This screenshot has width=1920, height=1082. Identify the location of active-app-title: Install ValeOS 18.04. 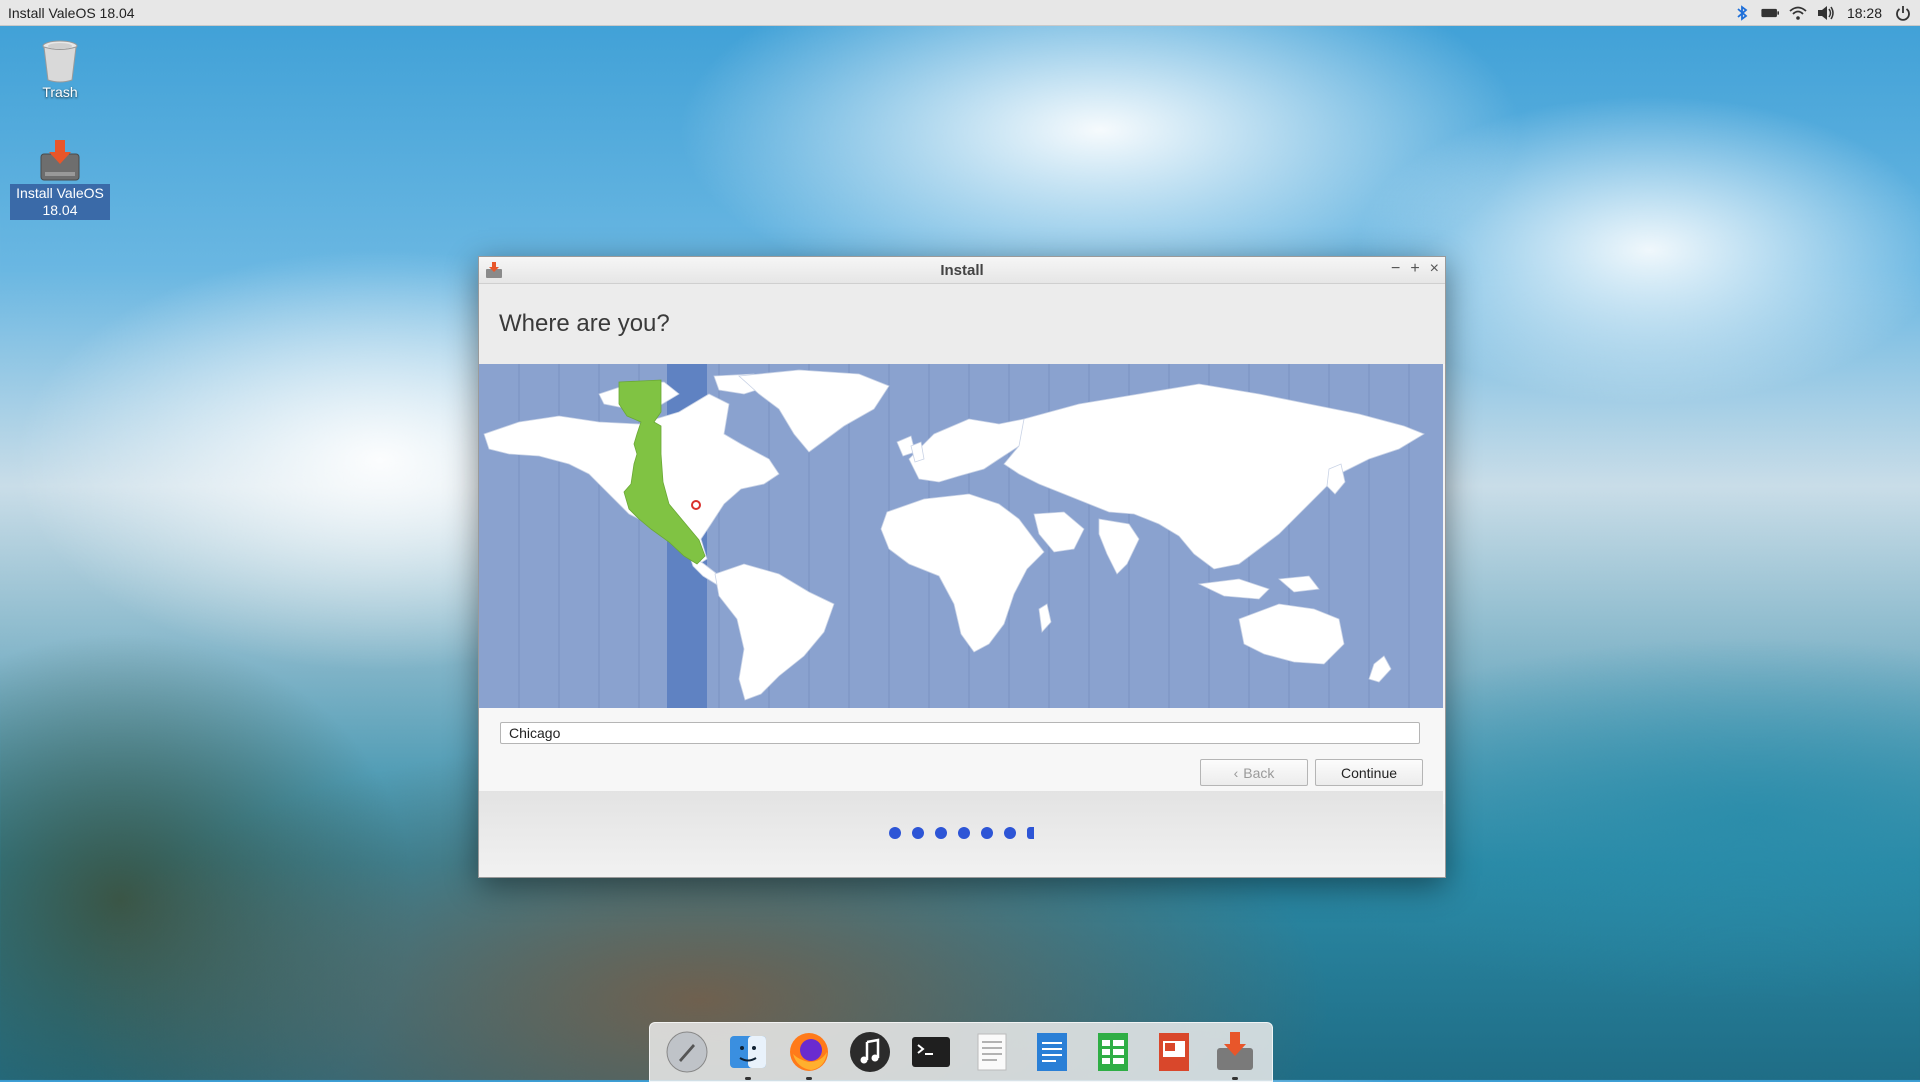
(71, 12).